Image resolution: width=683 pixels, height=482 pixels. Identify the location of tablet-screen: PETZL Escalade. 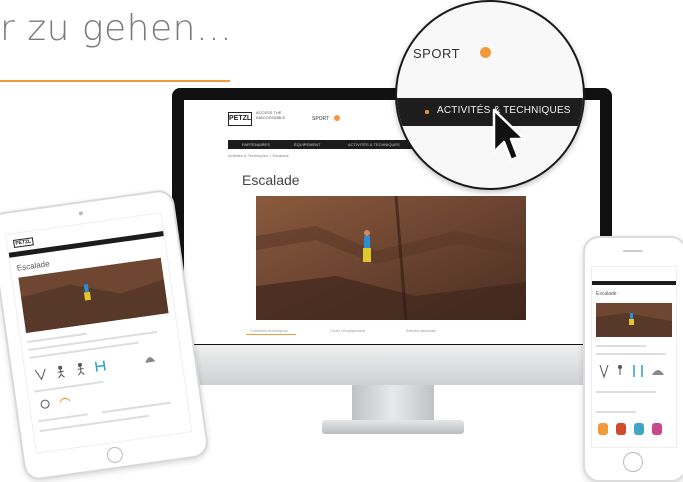
(99, 333).